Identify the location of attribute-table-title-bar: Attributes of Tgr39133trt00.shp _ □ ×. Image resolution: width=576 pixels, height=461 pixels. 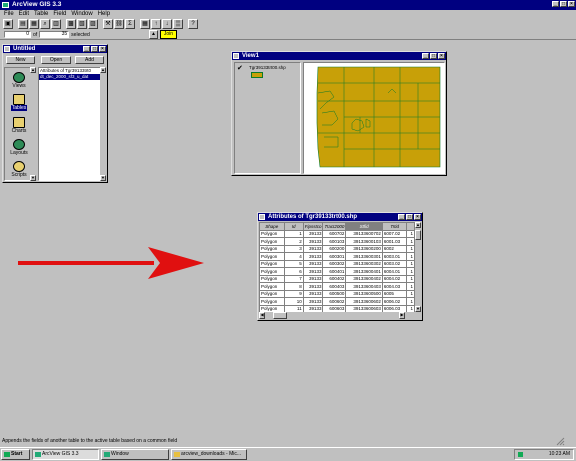
(340, 217).